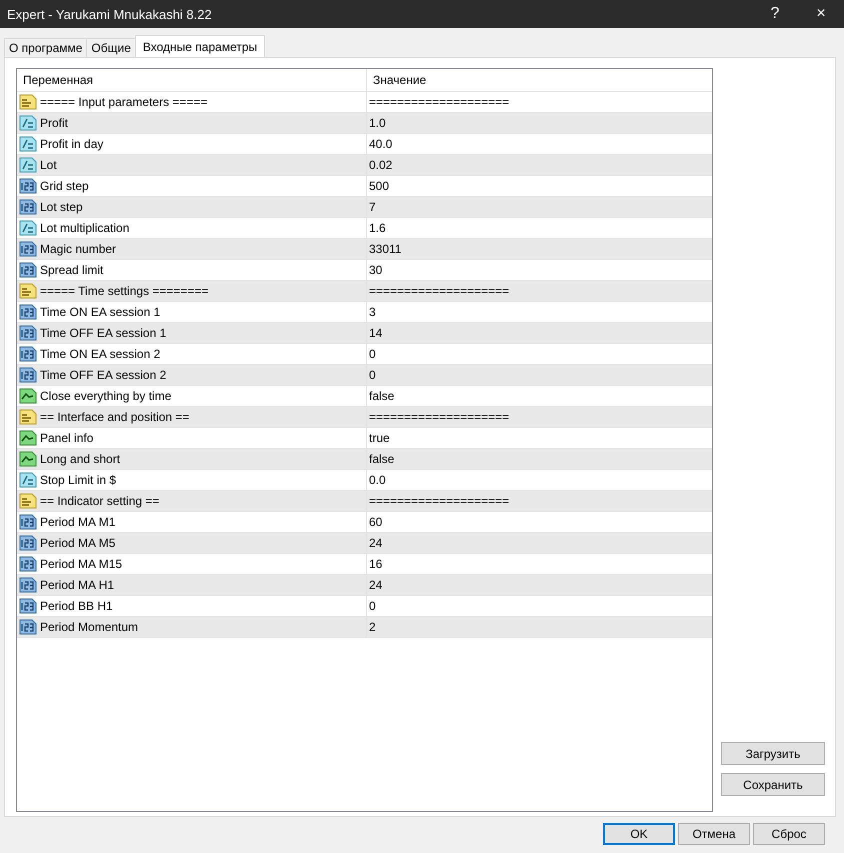  I want to click on parameter-name: == Indicator setting ==, so click(100, 501).